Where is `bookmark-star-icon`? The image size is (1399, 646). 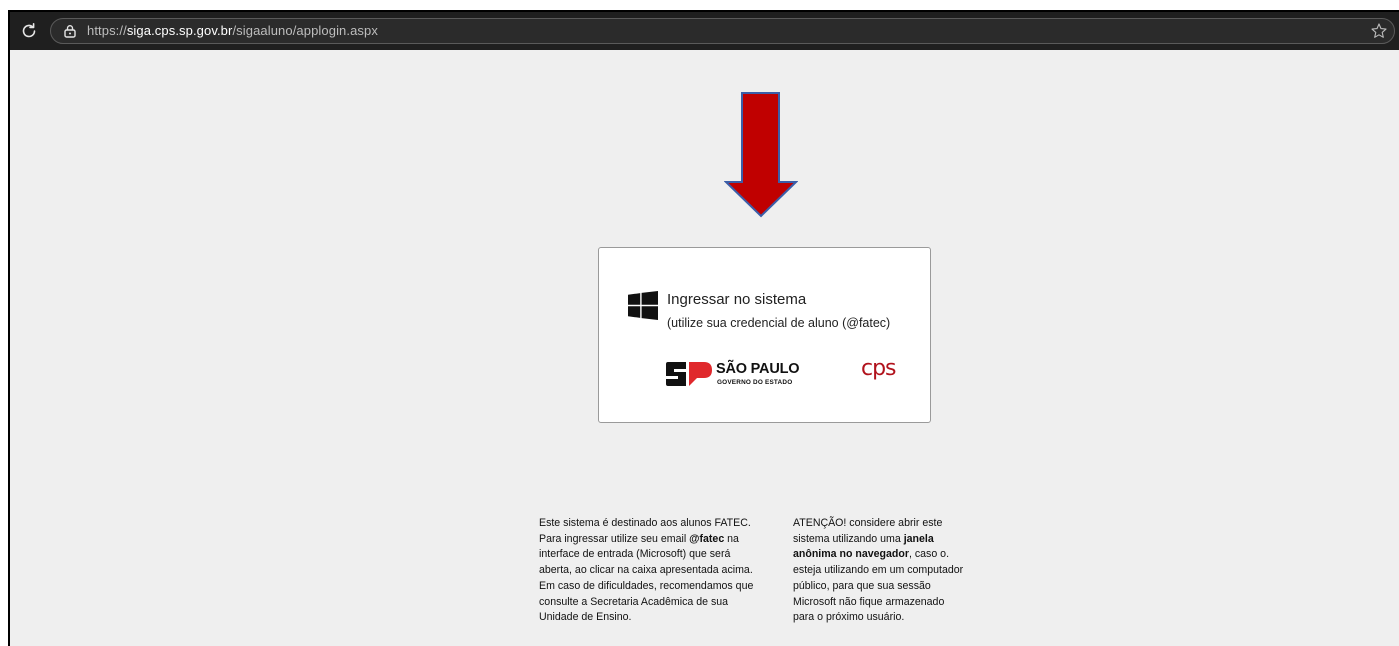 bookmark-star-icon is located at coordinates (1379, 31).